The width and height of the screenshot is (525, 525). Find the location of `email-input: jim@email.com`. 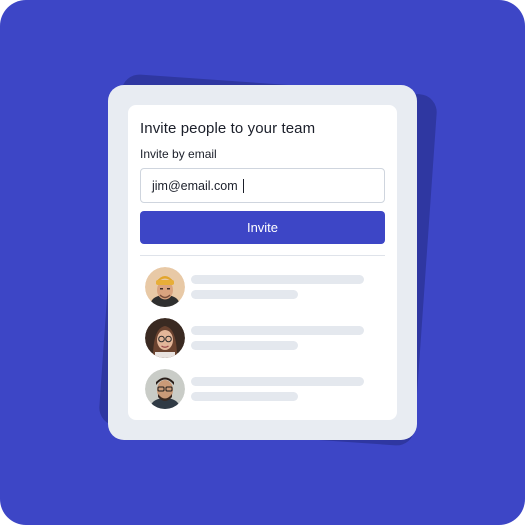

email-input: jim@email.com is located at coordinates (262, 185).